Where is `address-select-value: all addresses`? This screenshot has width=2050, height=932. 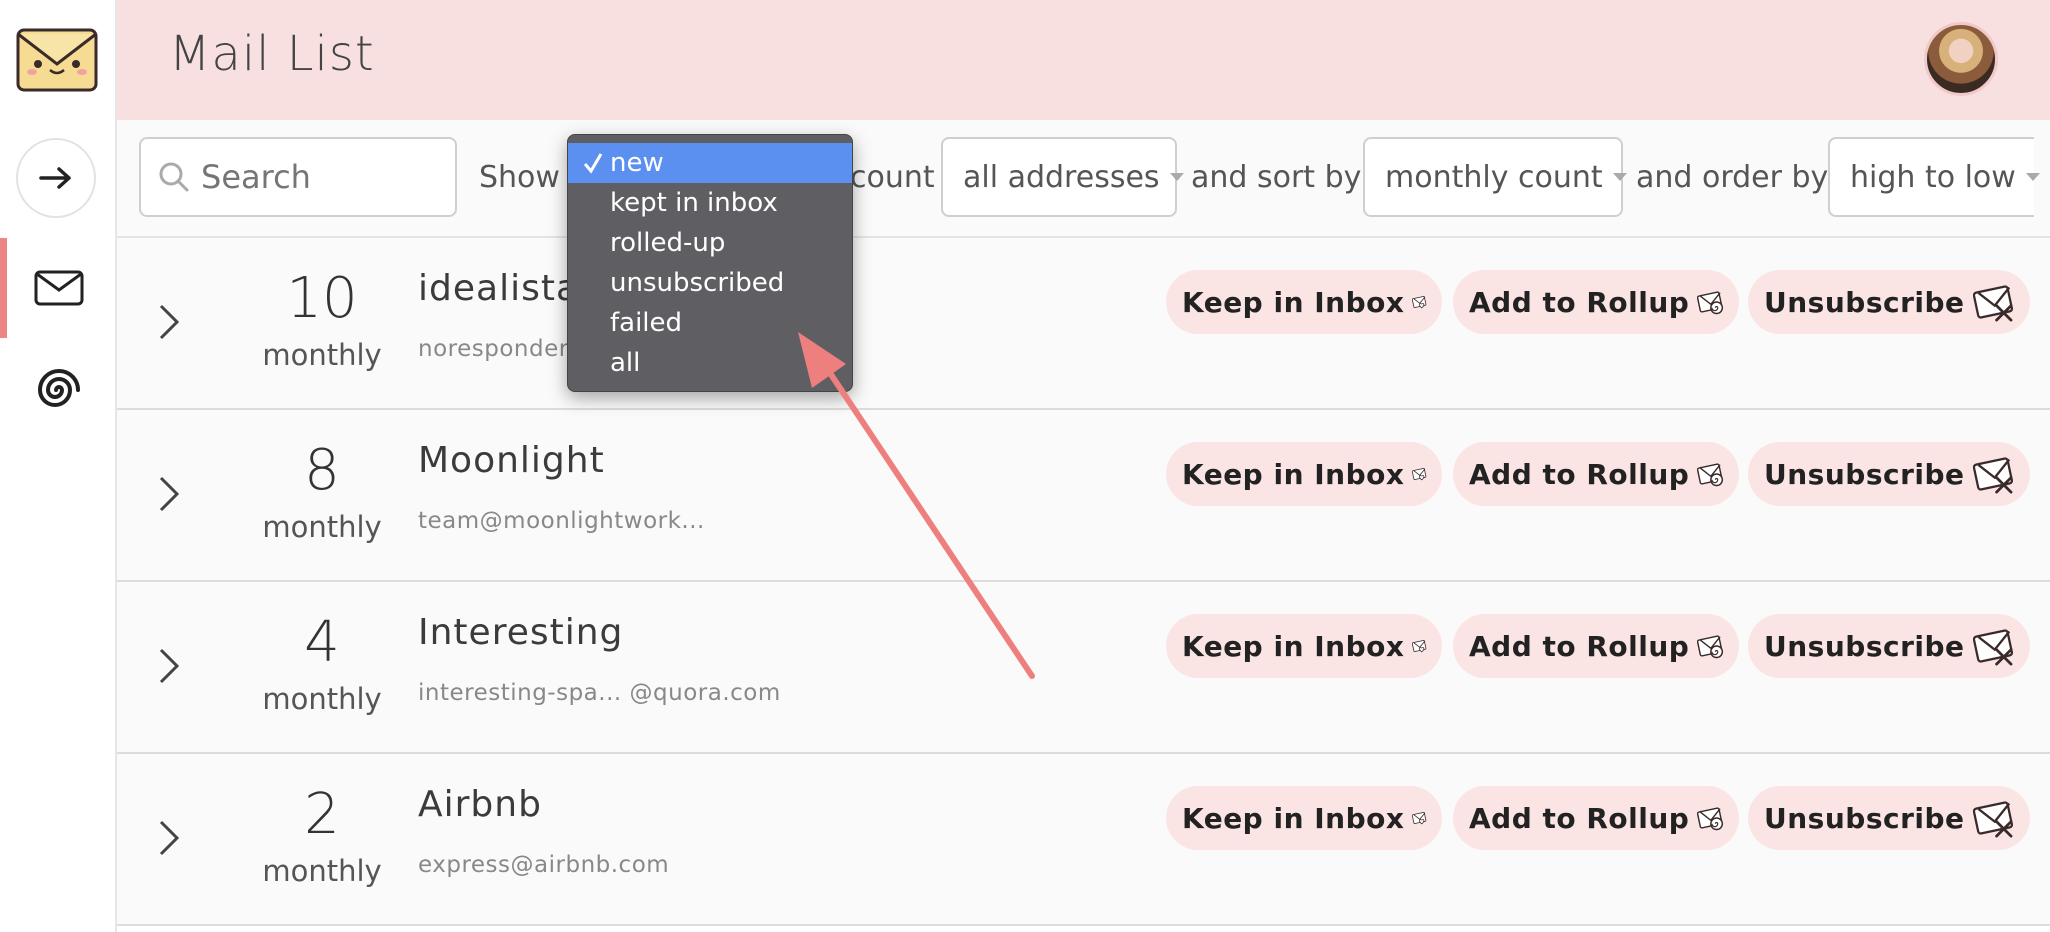
address-select-value: all addresses is located at coordinates (1061, 177).